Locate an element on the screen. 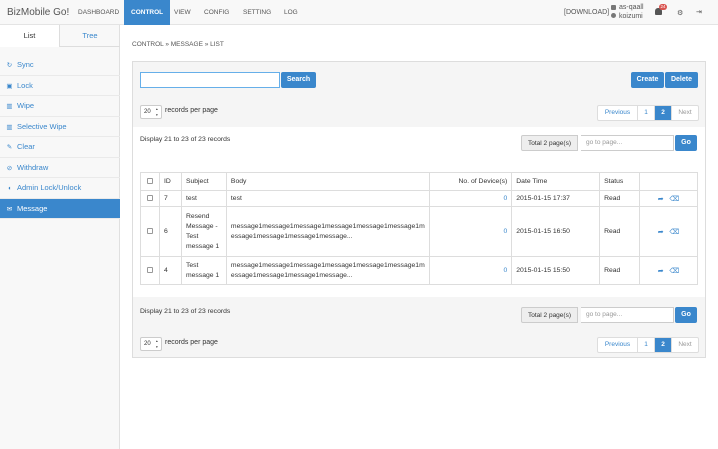 Image resolution: width=718 pixels, height=449 pixels. user-icon is located at coordinates (613, 16).